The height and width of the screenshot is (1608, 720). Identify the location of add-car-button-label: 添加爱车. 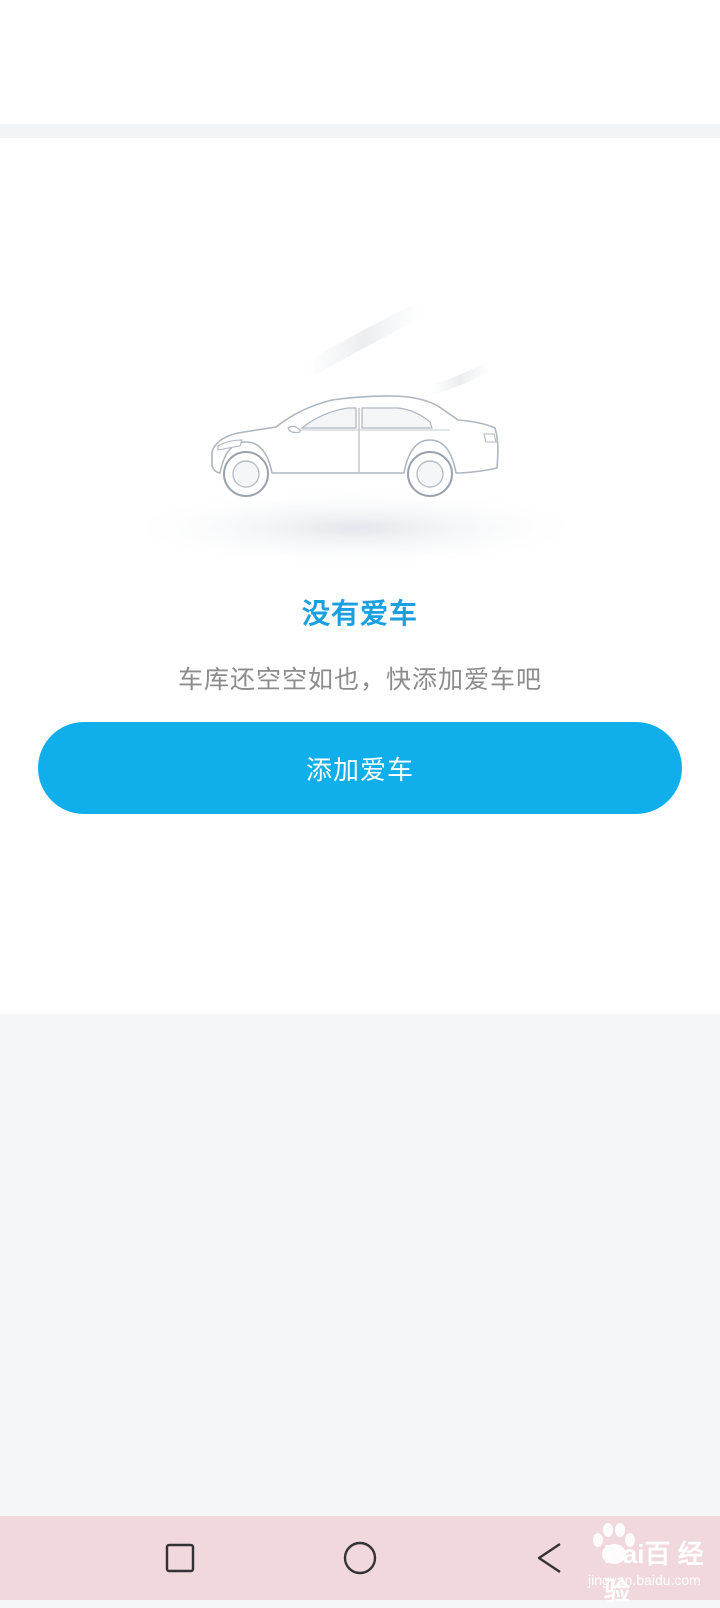
(359, 770).